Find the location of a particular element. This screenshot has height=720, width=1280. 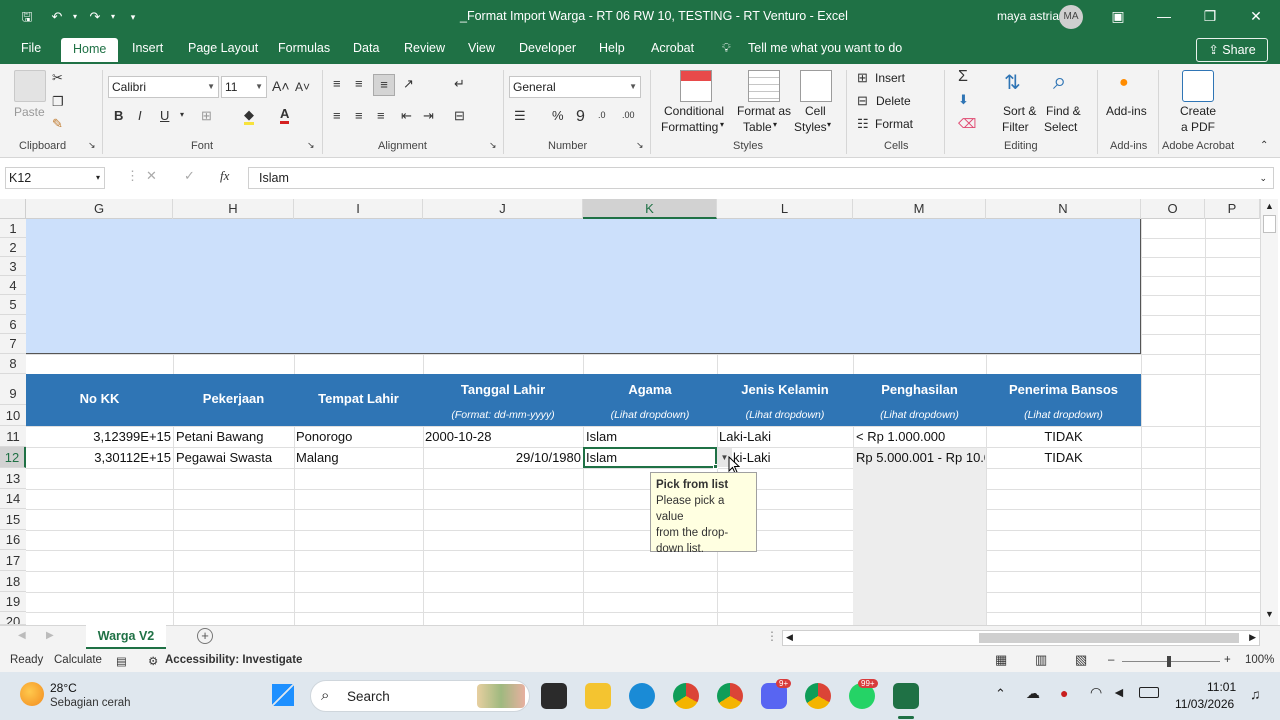

onedrive-icon: ☁ is located at coordinates (1033, 693).